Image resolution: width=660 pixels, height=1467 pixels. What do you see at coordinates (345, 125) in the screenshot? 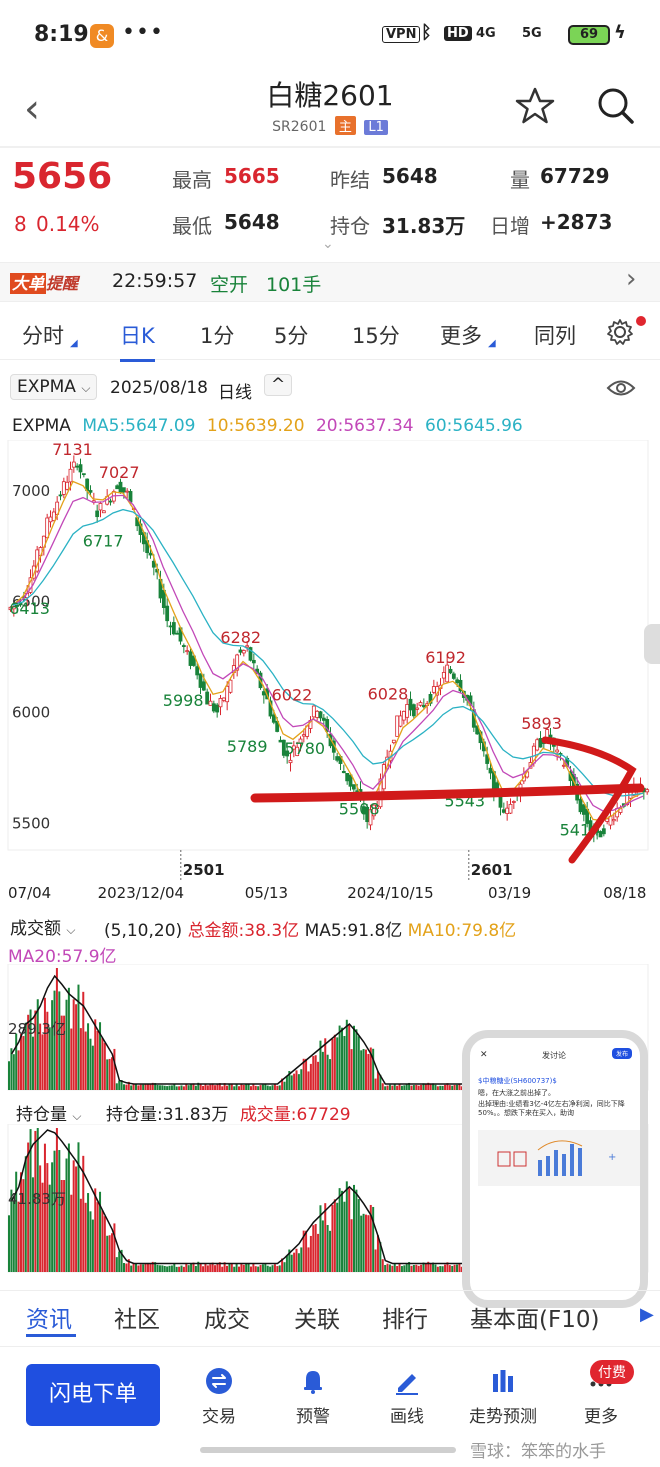
I see `main-contract-tag: 主` at bounding box center [345, 125].